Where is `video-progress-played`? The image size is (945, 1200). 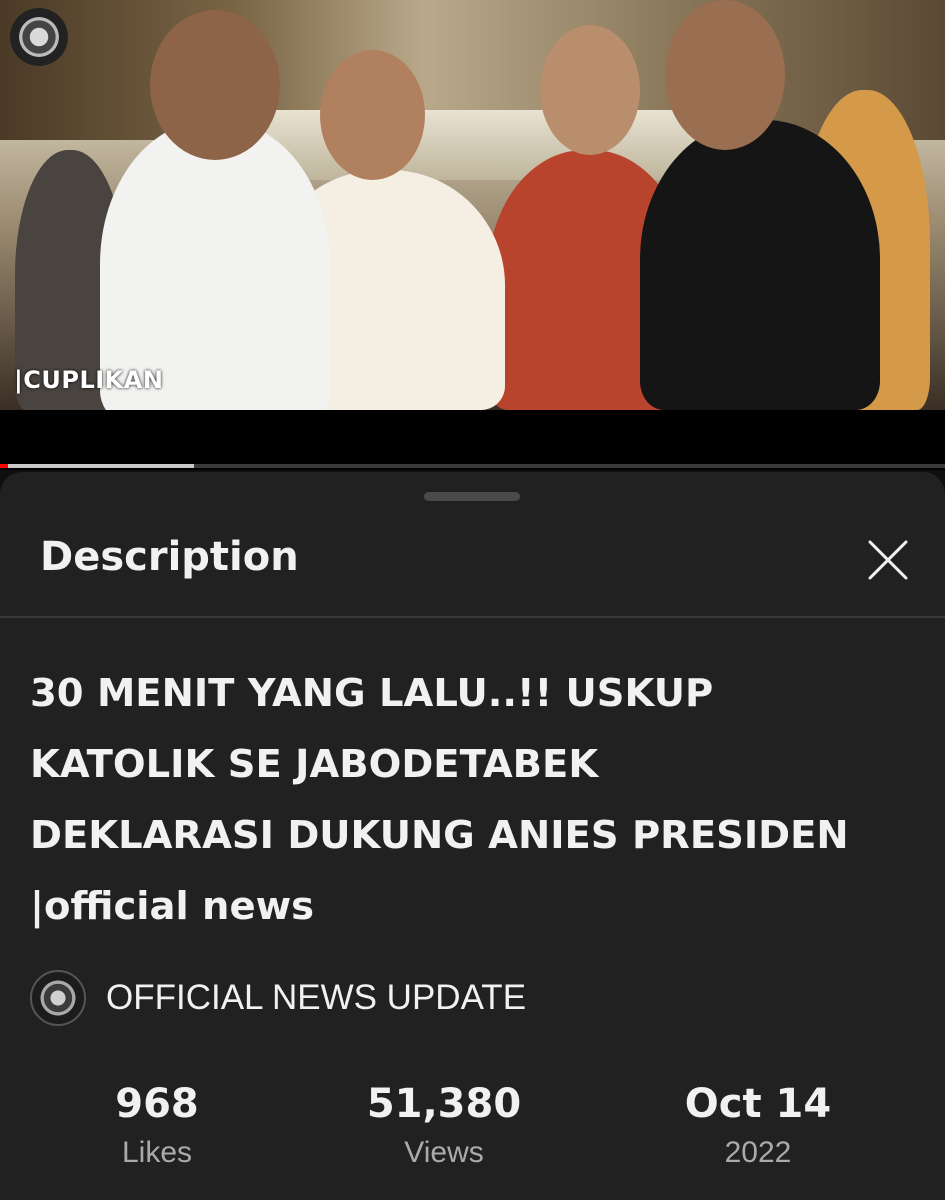 video-progress-played is located at coordinates (4, 466).